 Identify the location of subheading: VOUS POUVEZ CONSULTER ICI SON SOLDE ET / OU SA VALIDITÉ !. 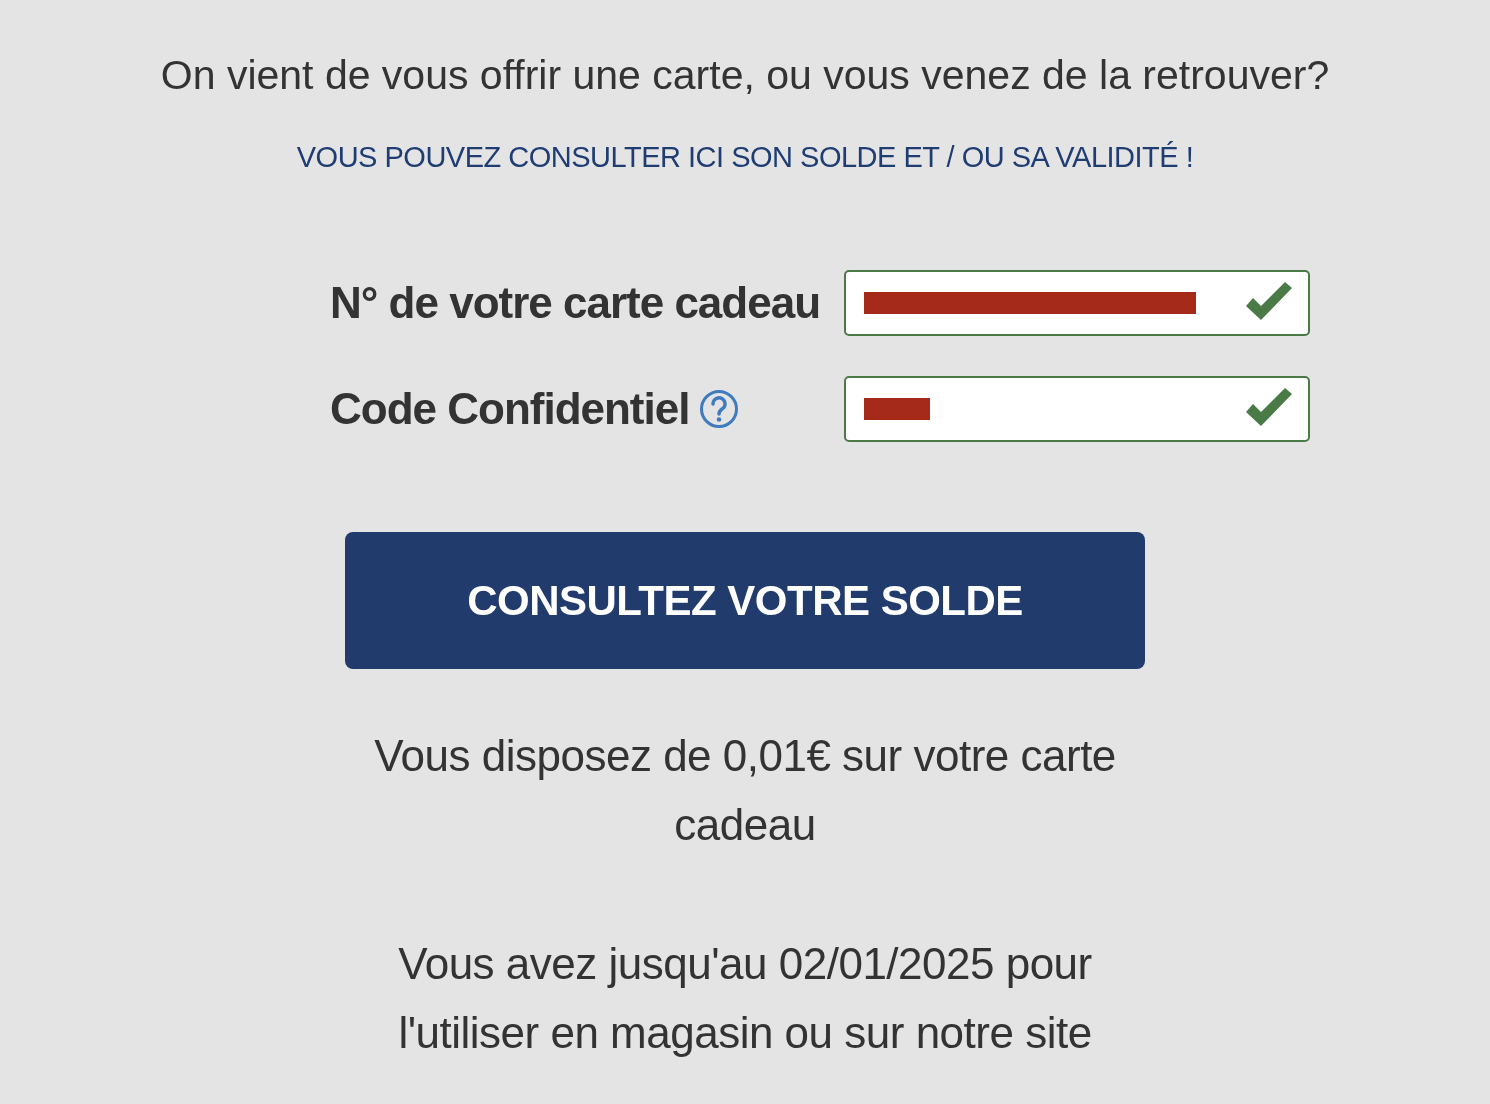
(745, 157).